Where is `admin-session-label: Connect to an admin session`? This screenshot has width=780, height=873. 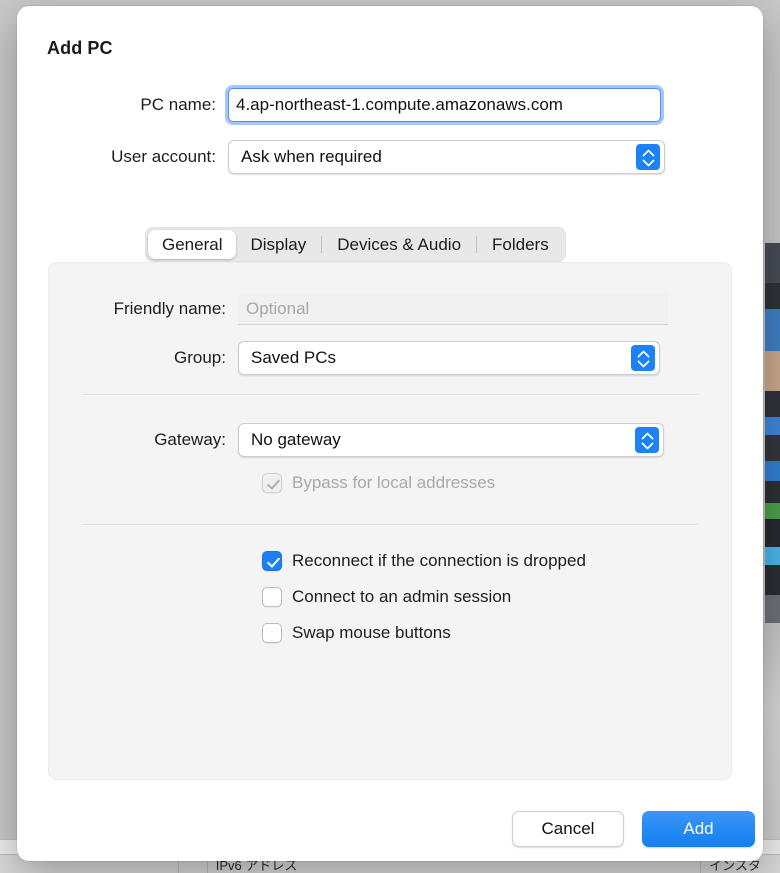
admin-session-label: Connect to an admin session is located at coordinates (402, 596).